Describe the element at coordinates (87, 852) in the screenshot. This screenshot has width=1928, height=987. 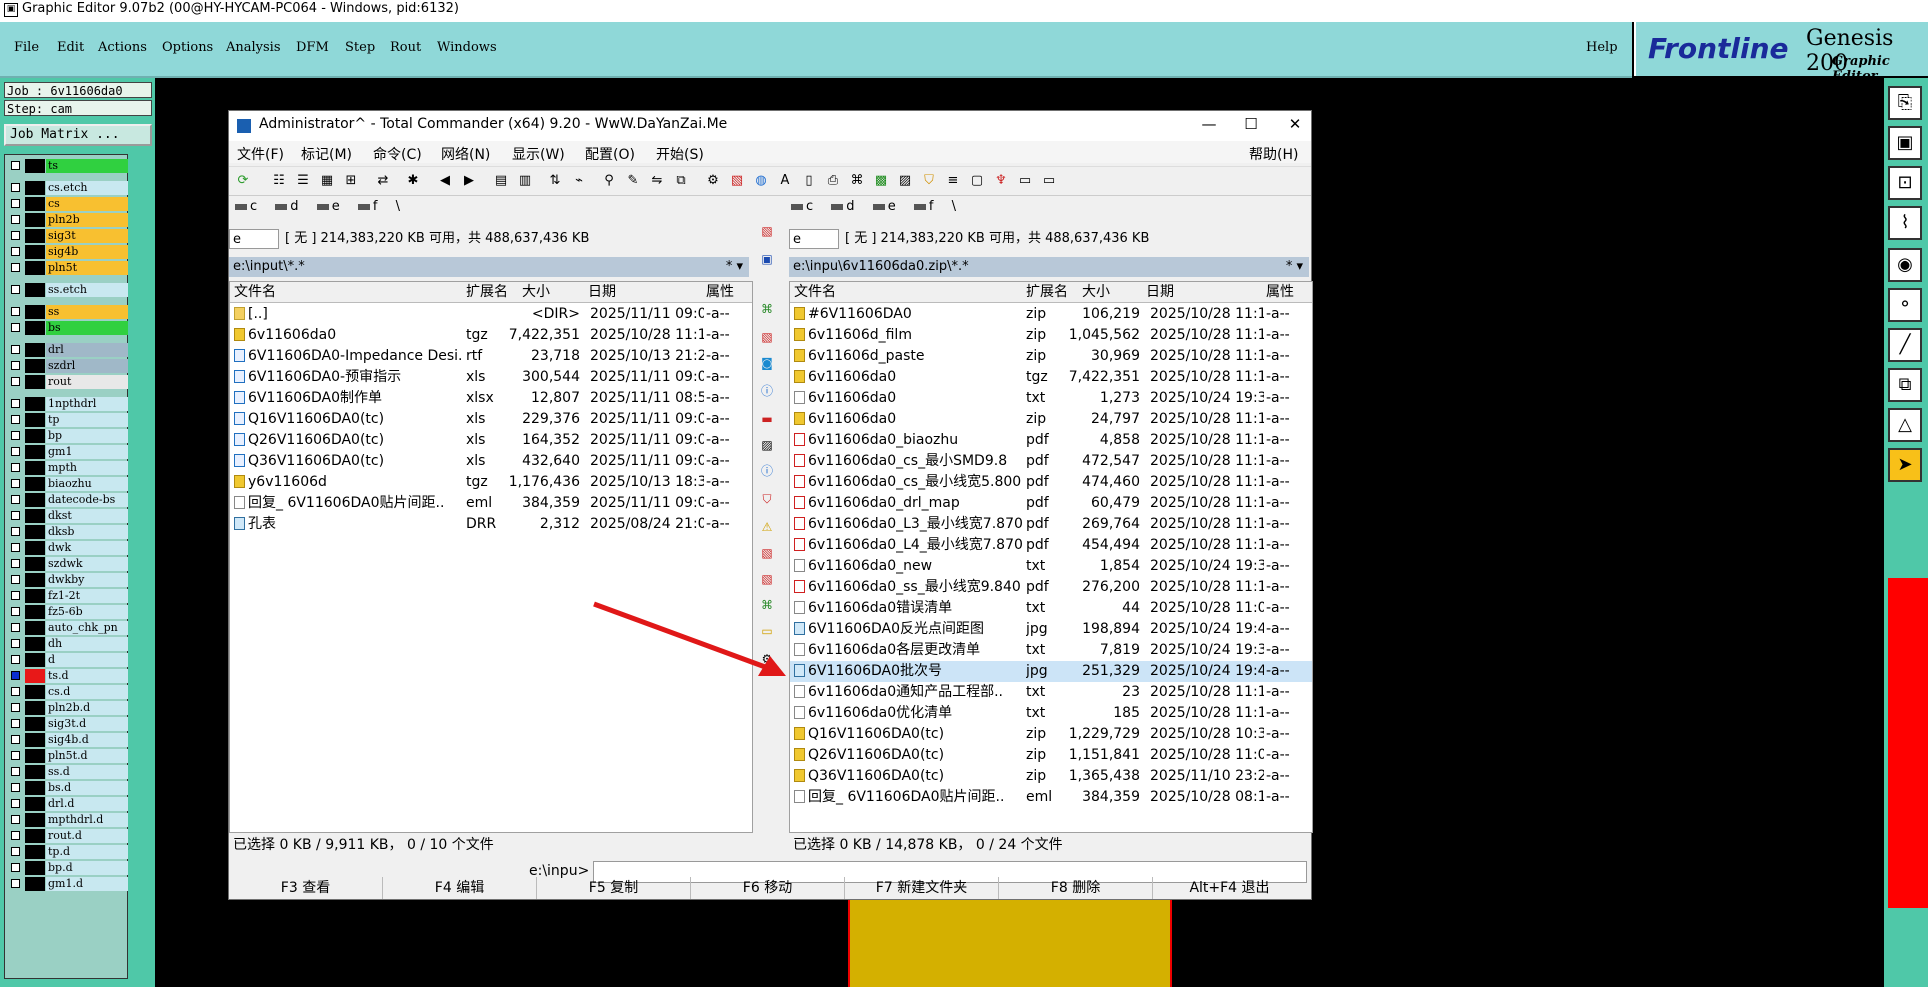
I see `layer-name: tp.d` at that location.